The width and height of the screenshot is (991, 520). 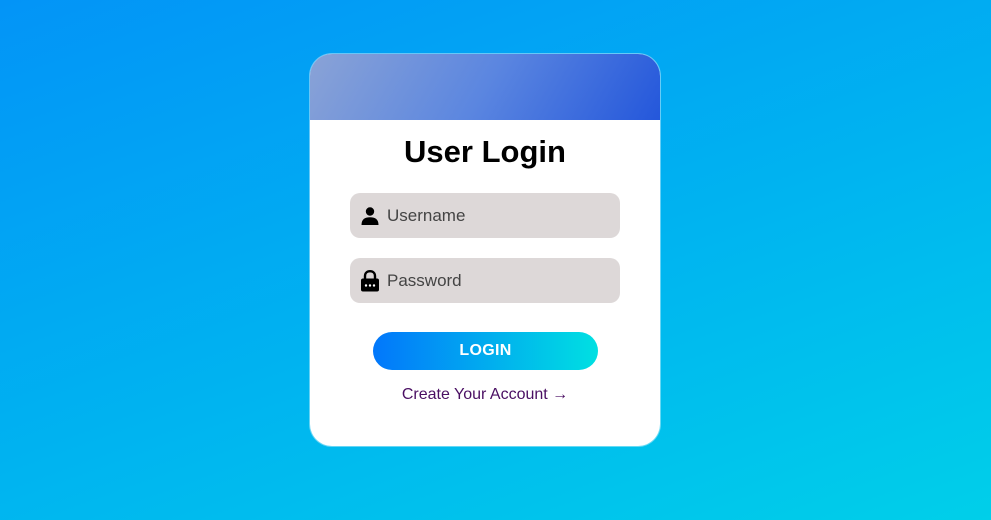 I want to click on page-title: User Login, so click(x=485, y=151).